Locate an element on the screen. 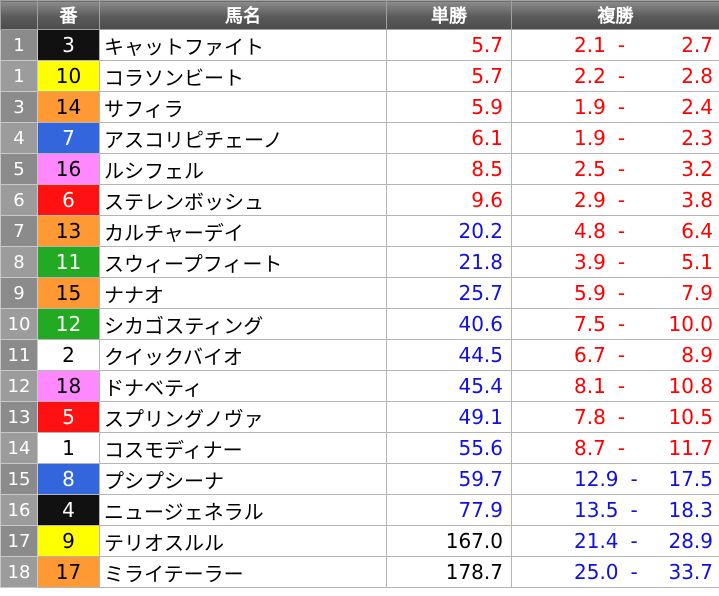  horse-number-badge: 13 is located at coordinates (68, 231).